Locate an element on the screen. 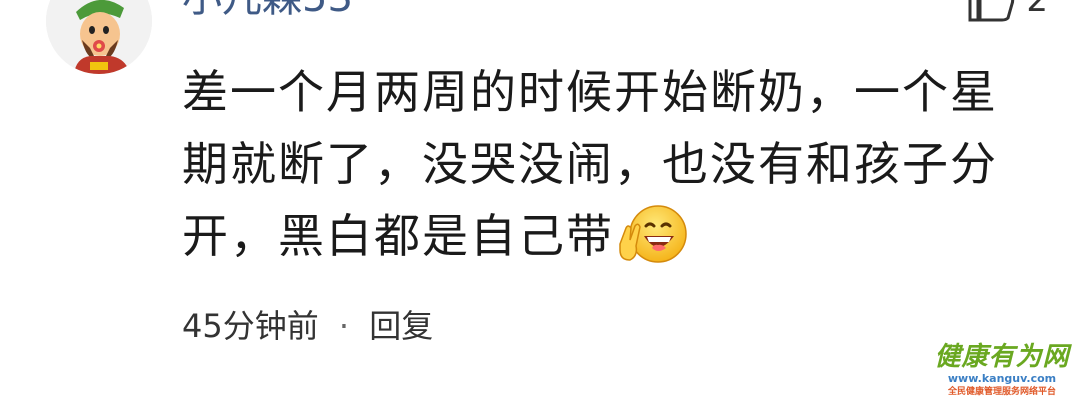 Image resolution: width=1080 pixels, height=406 pixels. comment-username: 小儿森53 is located at coordinates (267, 10).